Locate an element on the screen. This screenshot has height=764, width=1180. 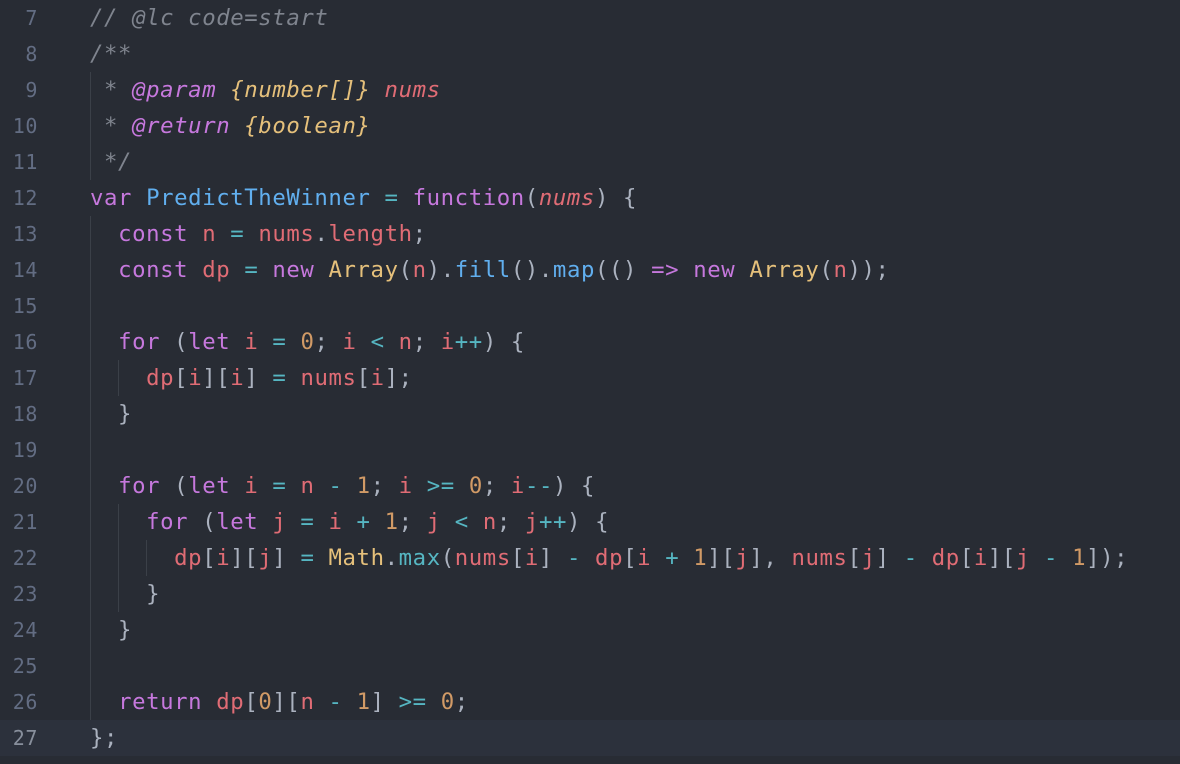
code-token: ++ is located at coordinates (553, 522).